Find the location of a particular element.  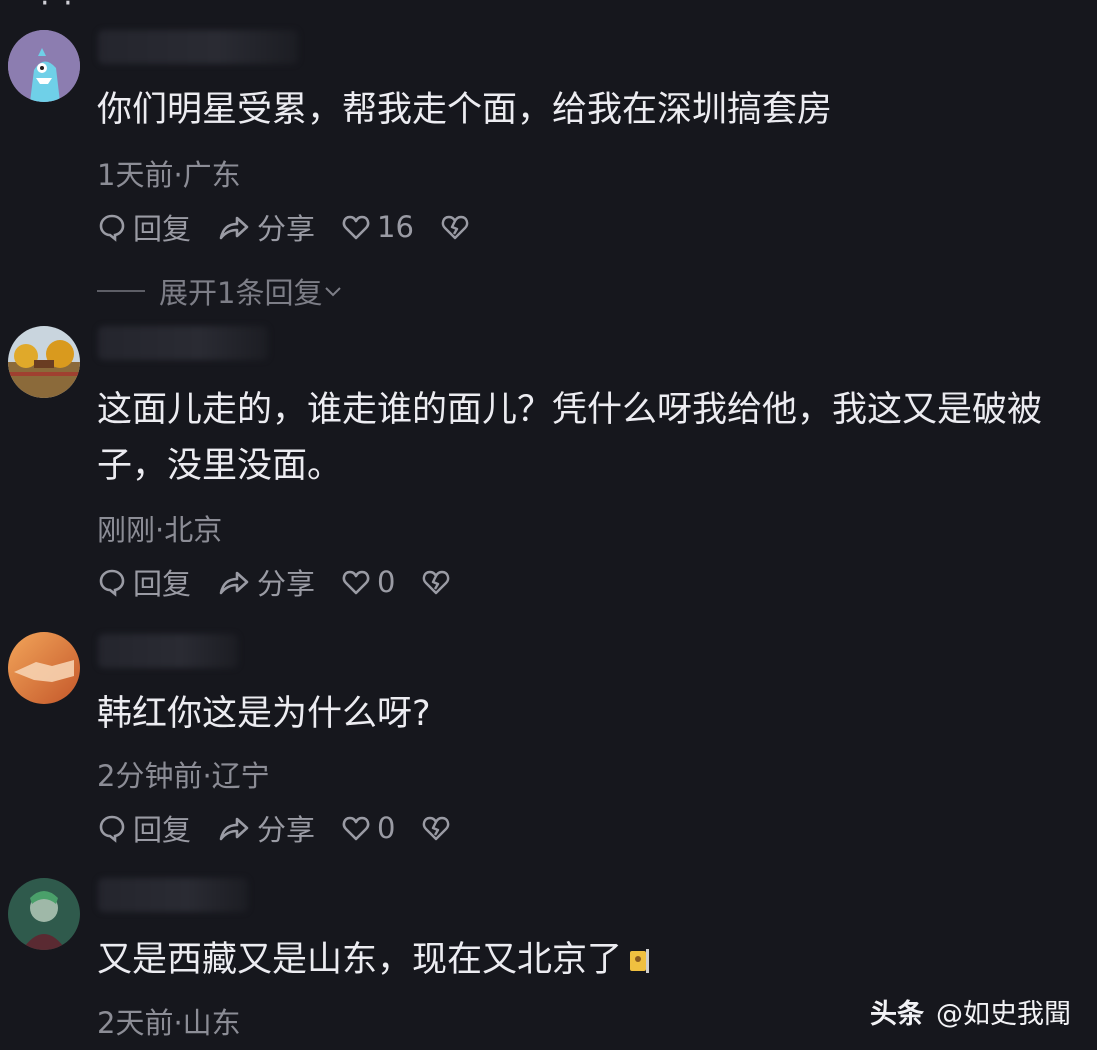

avatar-portrait-icon is located at coordinates (44, 914).